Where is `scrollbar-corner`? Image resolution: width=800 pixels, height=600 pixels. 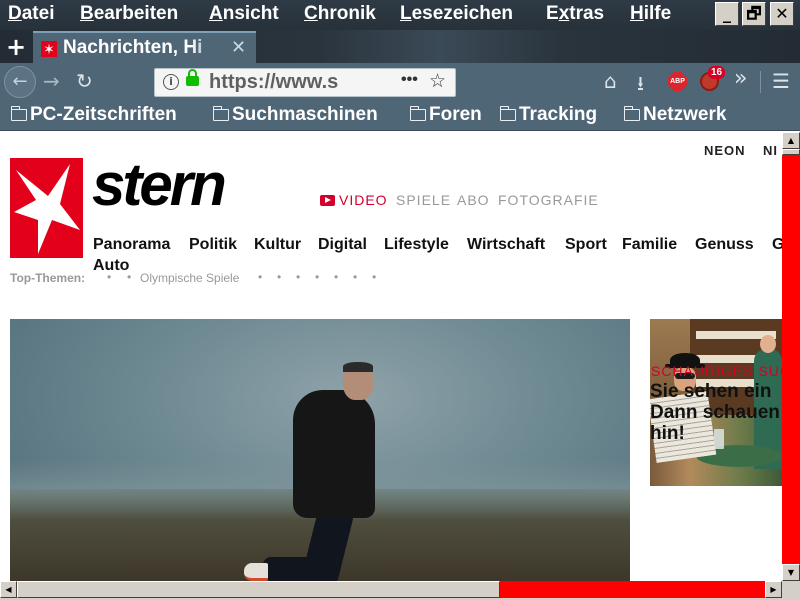
scrollbar-corner is located at coordinates (791, 590).